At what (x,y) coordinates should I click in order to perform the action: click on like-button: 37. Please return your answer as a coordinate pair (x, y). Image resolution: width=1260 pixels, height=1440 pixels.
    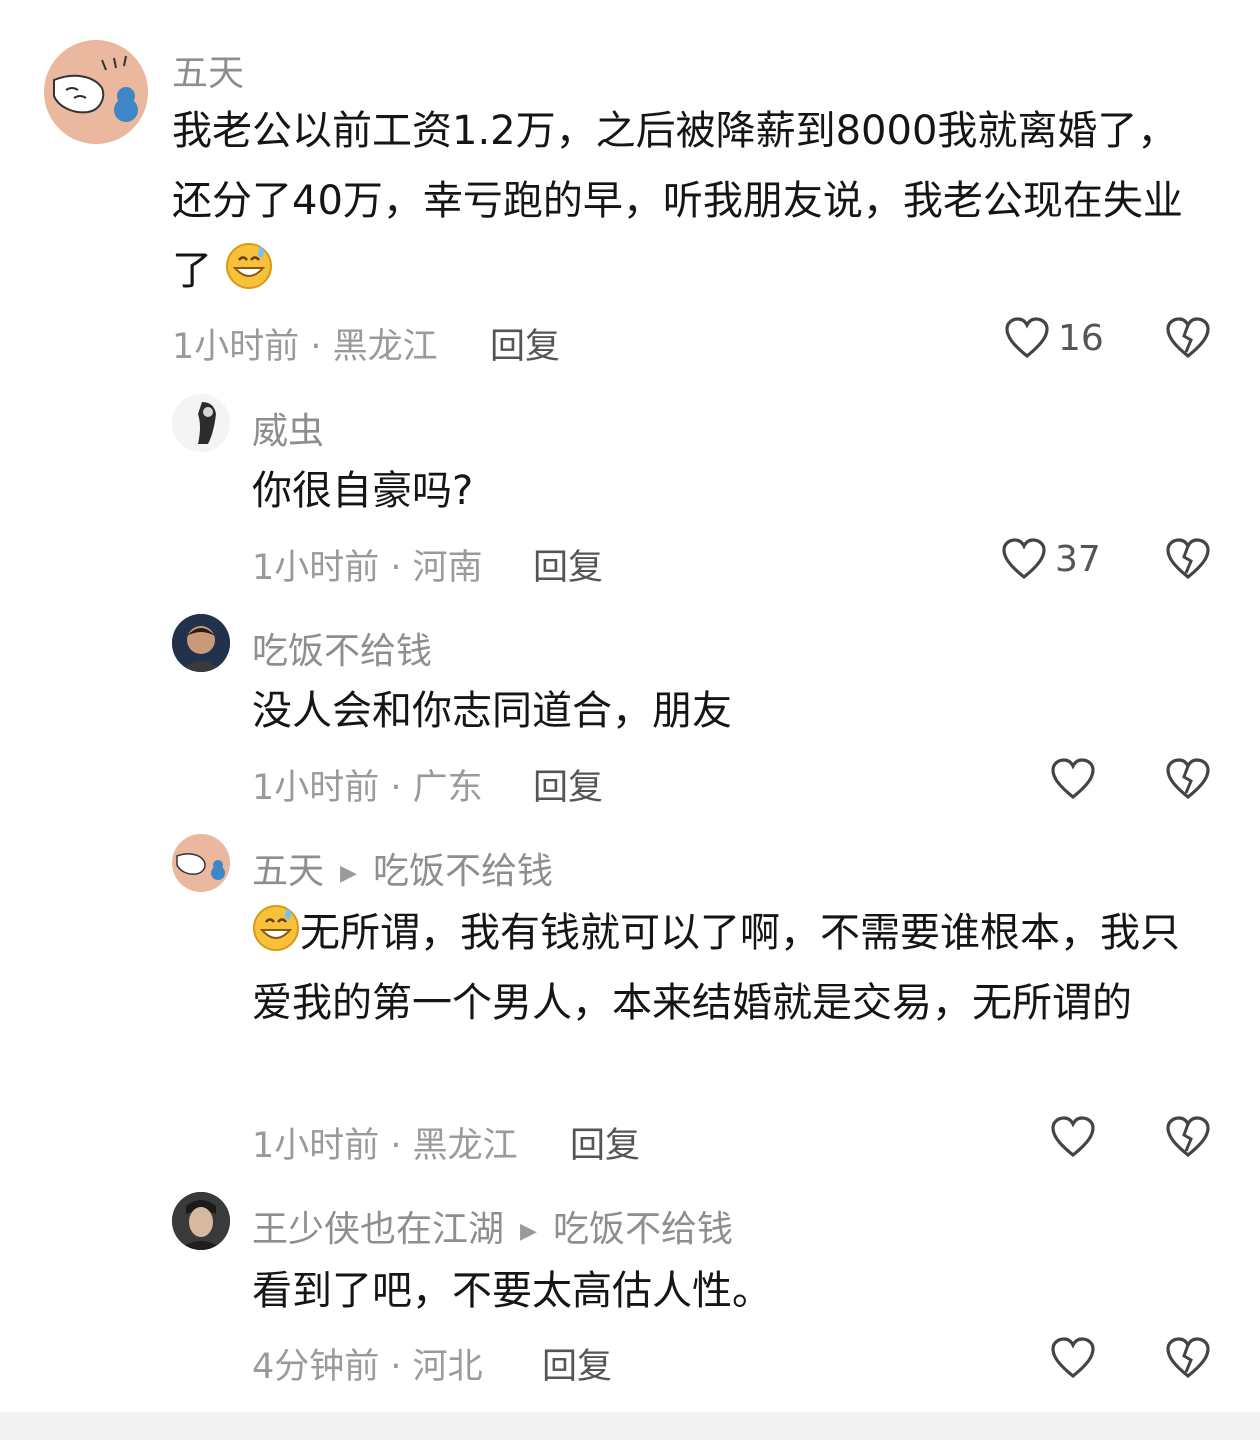
    Looking at the image, I should click on (1051, 559).